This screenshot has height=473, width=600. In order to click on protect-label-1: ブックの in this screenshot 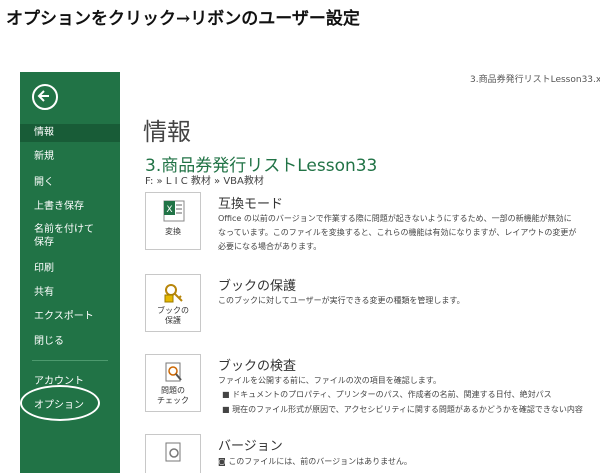, I will do `click(173, 310)`.